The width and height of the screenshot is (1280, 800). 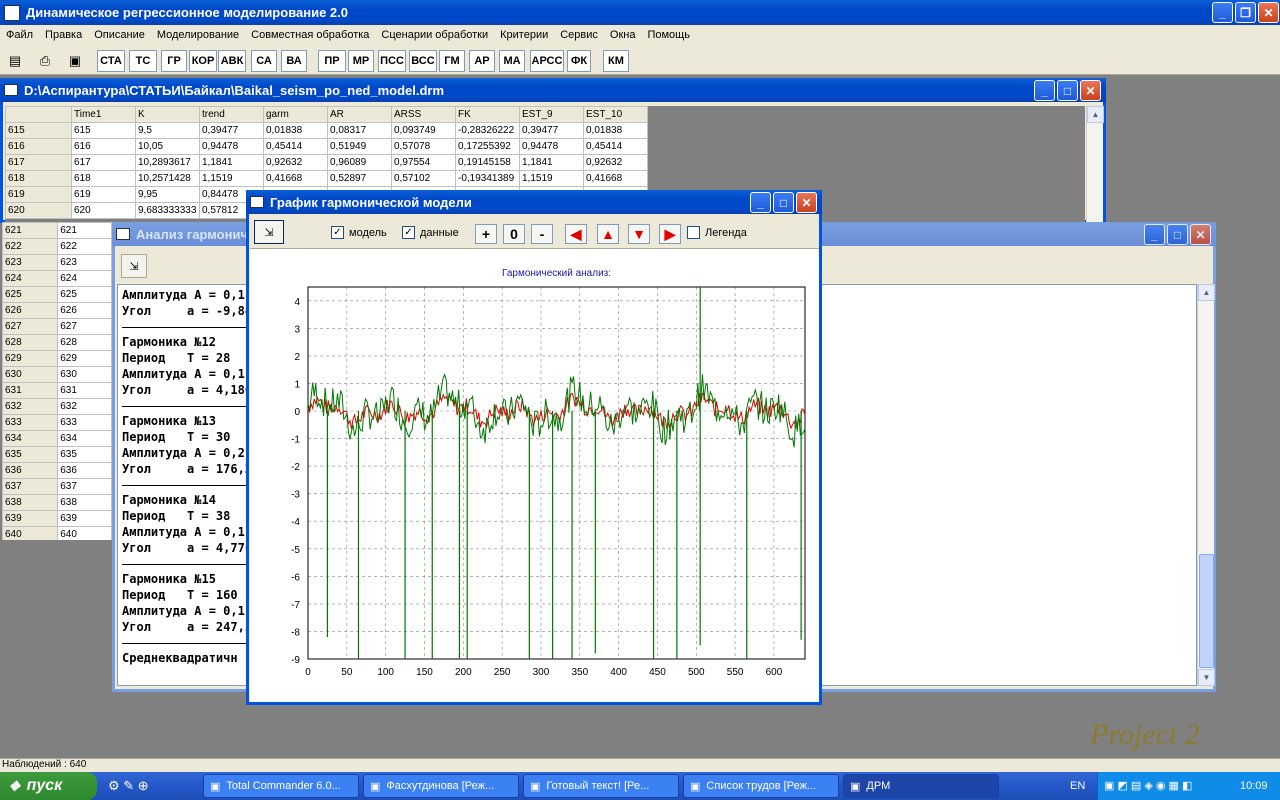 What do you see at coordinates (310, 35) in the screenshot?
I see `menu-item-4: Совместная обработка` at bounding box center [310, 35].